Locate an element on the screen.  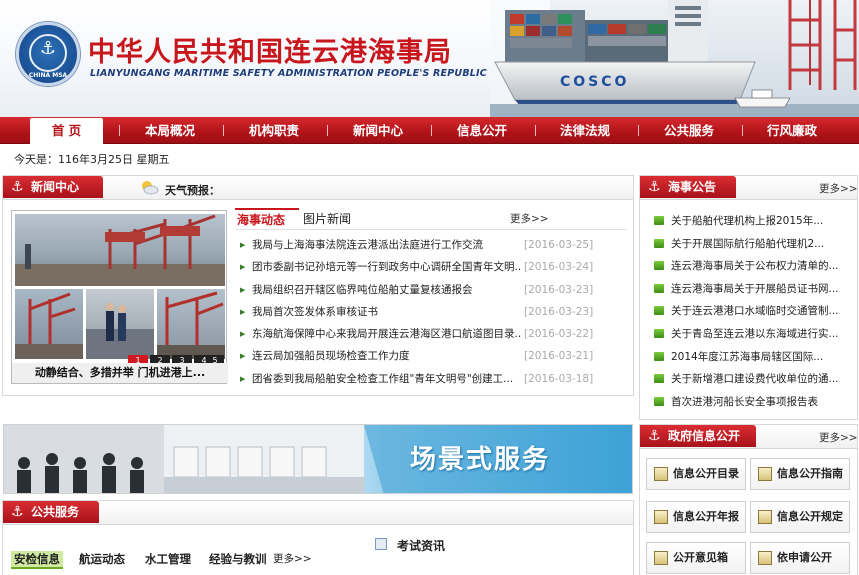
public-service-title: 公共服务 is located at coordinates (55, 512).